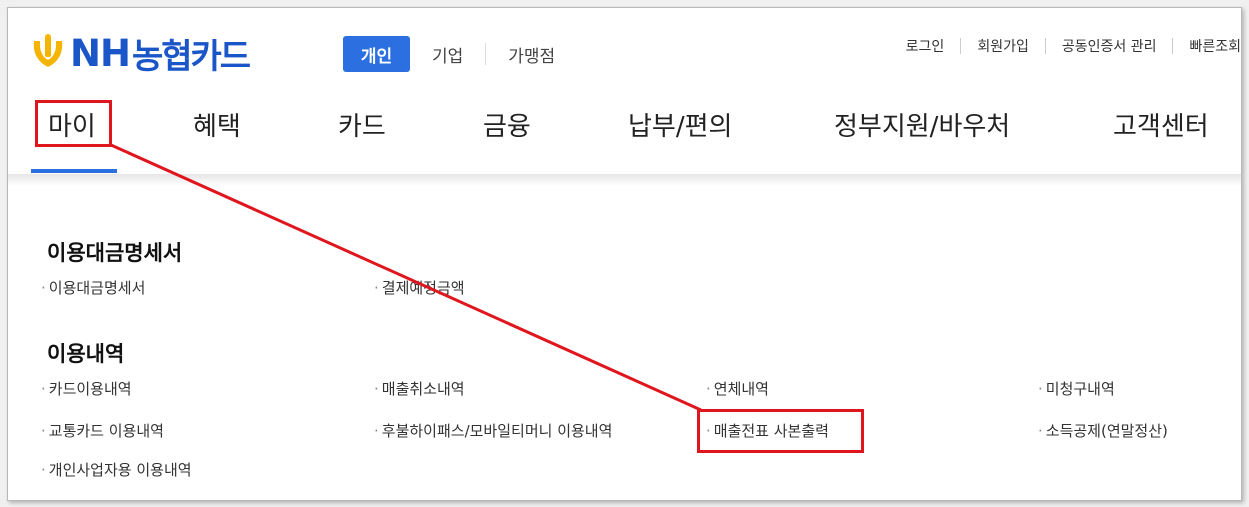 This screenshot has height=507, width=1249. I want to click on link-hipass-tmoney: 후불하이패스/모바일티머니 이용내역, so click(493, 430).